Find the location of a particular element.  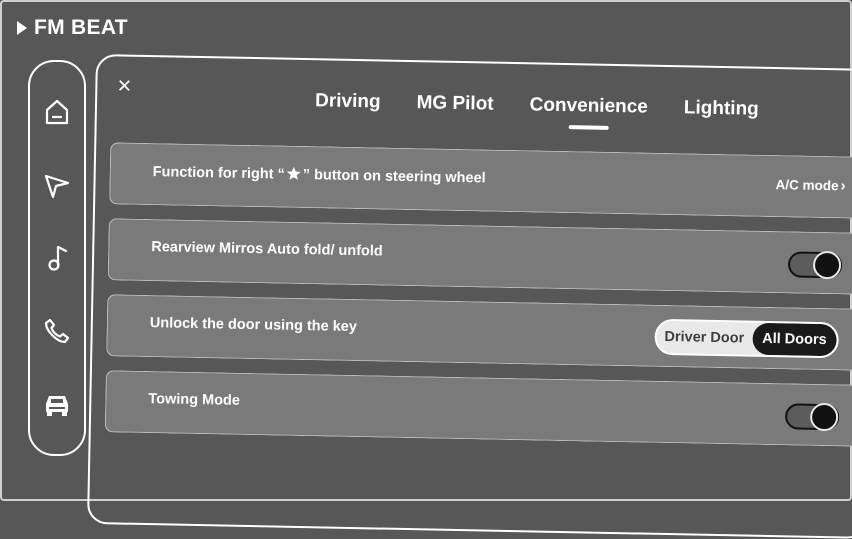

phone-icon is located at coordinates (57, 330).